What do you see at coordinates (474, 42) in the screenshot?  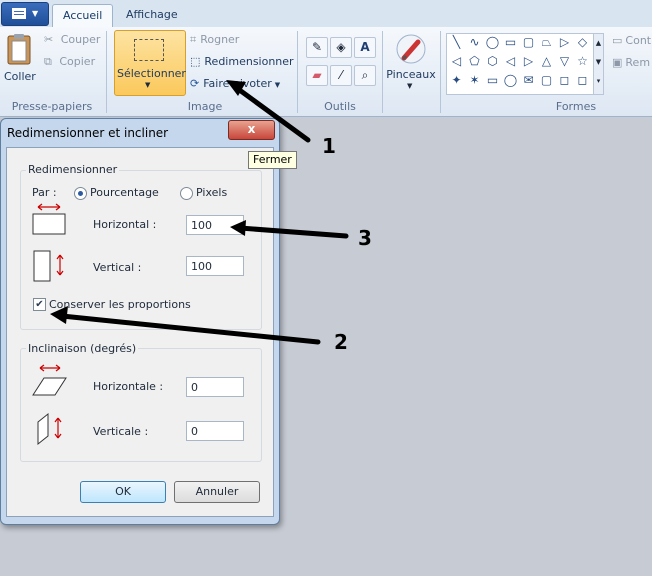 I see `curve-shape-icon: ∿` at bounding box center [474, 42].